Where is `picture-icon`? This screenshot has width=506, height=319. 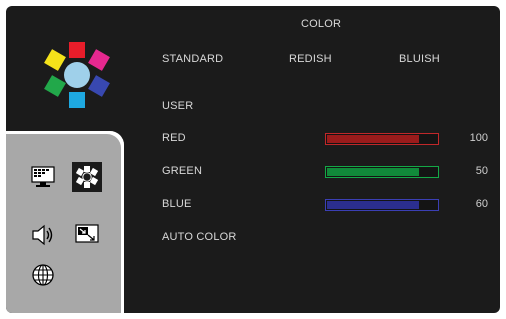
picture-icon is located at coordinates (43, 177).